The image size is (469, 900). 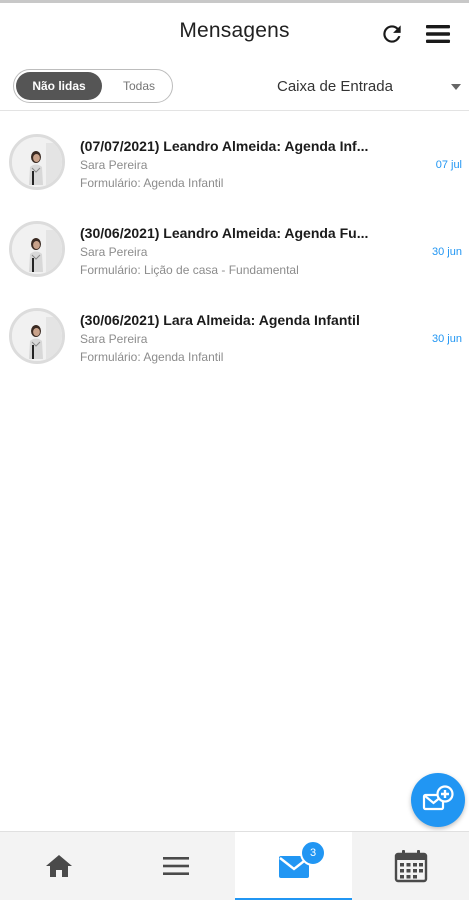 I want to click on unread-count-badge: 3, so click(x=313, y=853).